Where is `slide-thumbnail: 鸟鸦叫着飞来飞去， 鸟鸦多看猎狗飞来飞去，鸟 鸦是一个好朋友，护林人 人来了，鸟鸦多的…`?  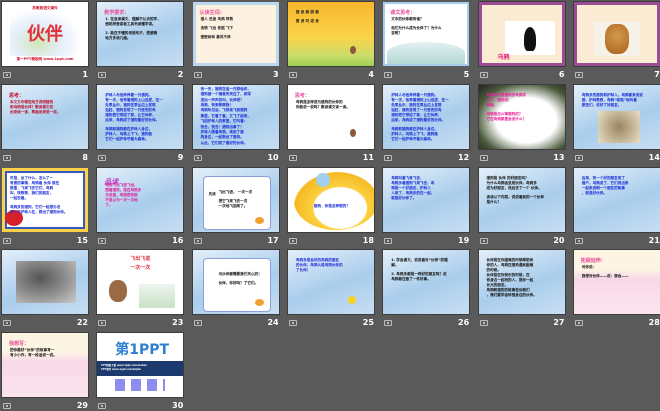
slide-thumbnail: 鸟鸦叫着飞来飞去， 鸟鸦多看猎狗飞来飞去，鸟 鸦是一个好朋友，护林人 人来了，鸟鸦多的… is located at coordinates (426, 199).